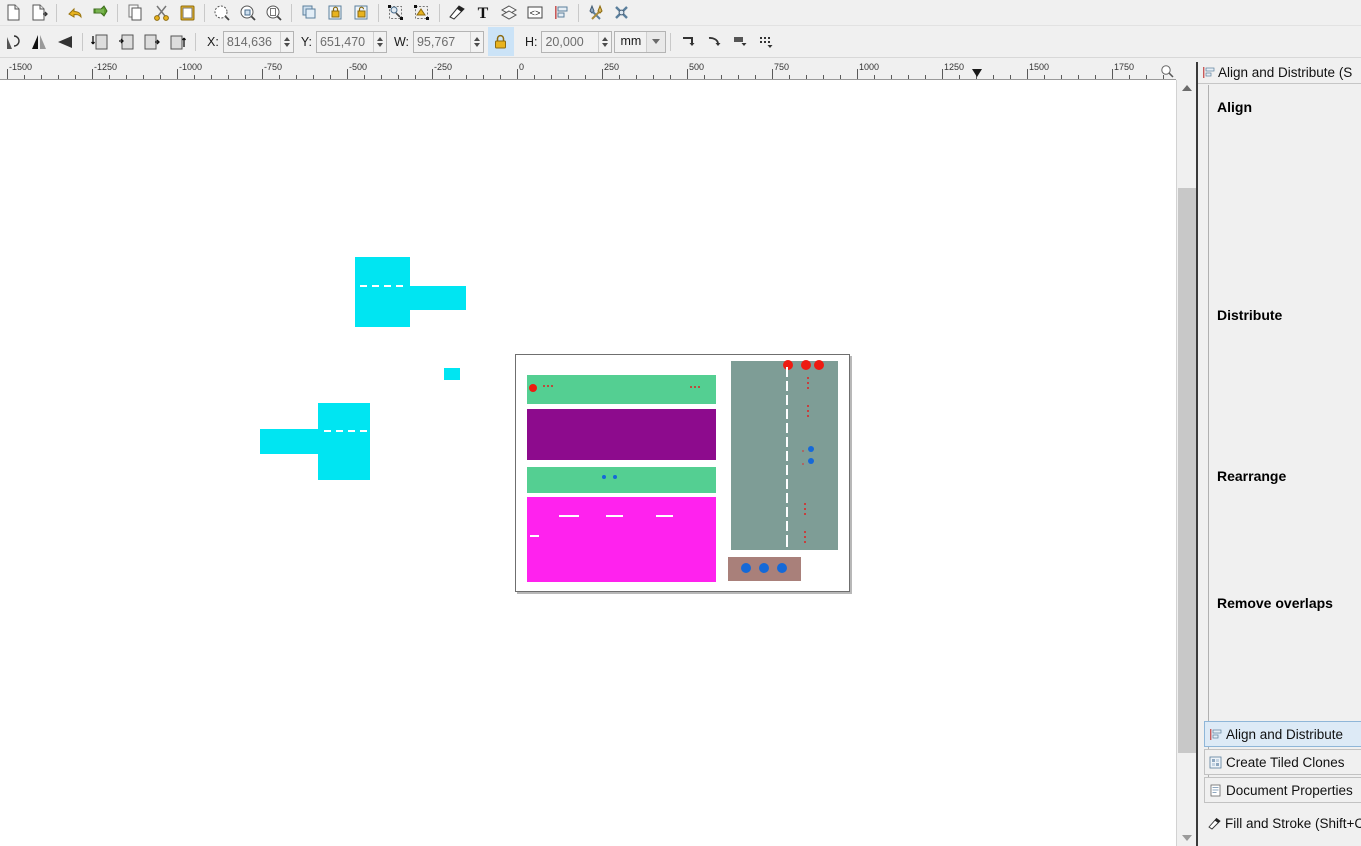  I want to click on affect-rounded-corners-icon, so click(714, 42).